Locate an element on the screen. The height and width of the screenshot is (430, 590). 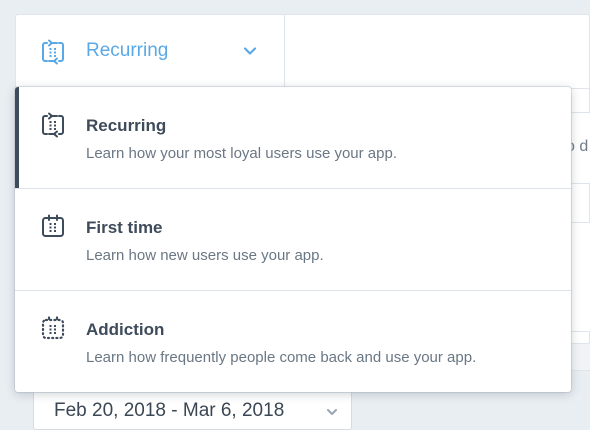
header-divider is located at coordinates (284, 51).